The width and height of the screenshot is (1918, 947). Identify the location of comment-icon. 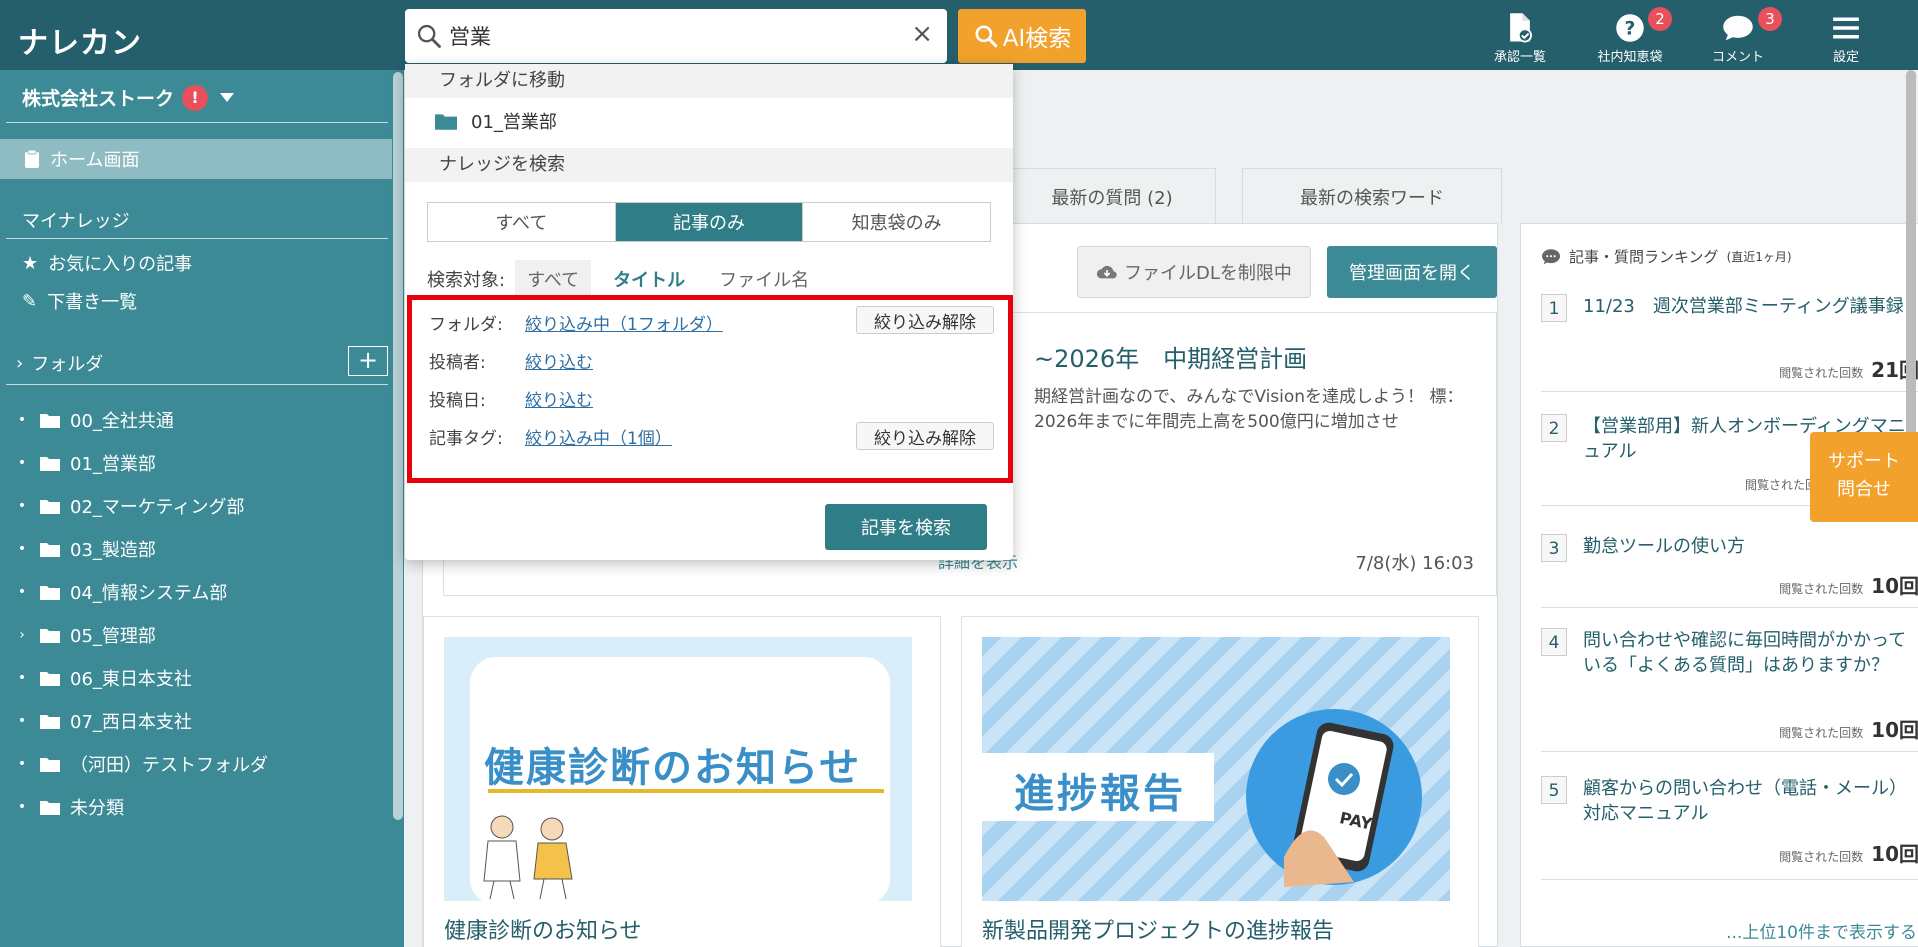
(1551, 256).